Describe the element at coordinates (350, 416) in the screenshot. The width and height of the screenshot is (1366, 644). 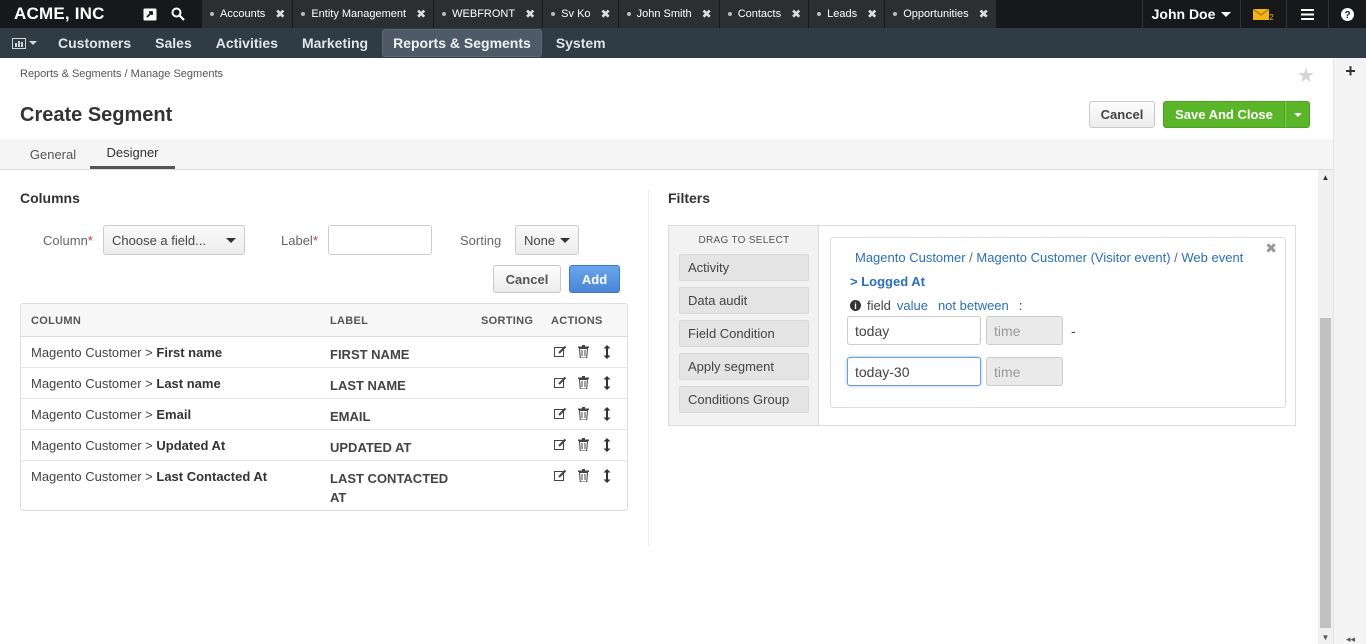
I see `label-cell: EMAIL` at that location.